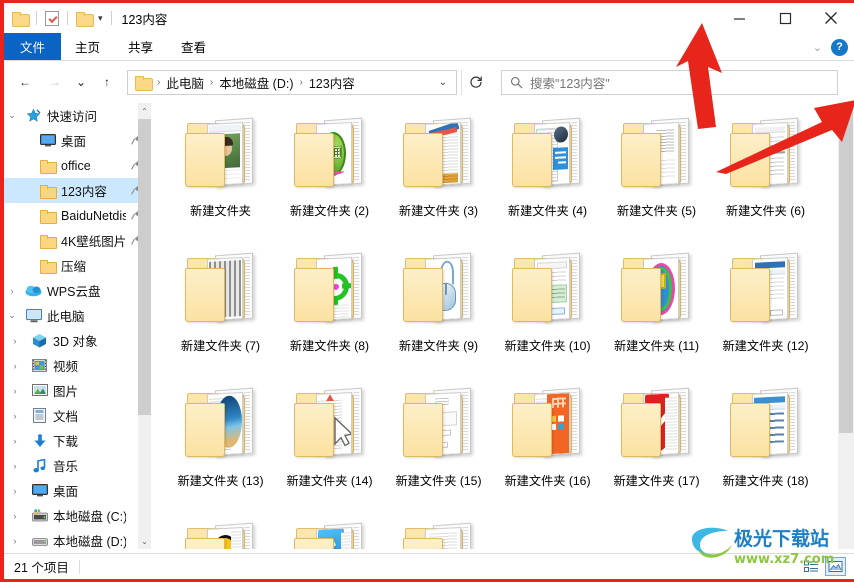 The image size is (854, 582). Describe the element at coordinates (77, 165) in the screenshot. I see `sidebar-item-office: office` at that location.